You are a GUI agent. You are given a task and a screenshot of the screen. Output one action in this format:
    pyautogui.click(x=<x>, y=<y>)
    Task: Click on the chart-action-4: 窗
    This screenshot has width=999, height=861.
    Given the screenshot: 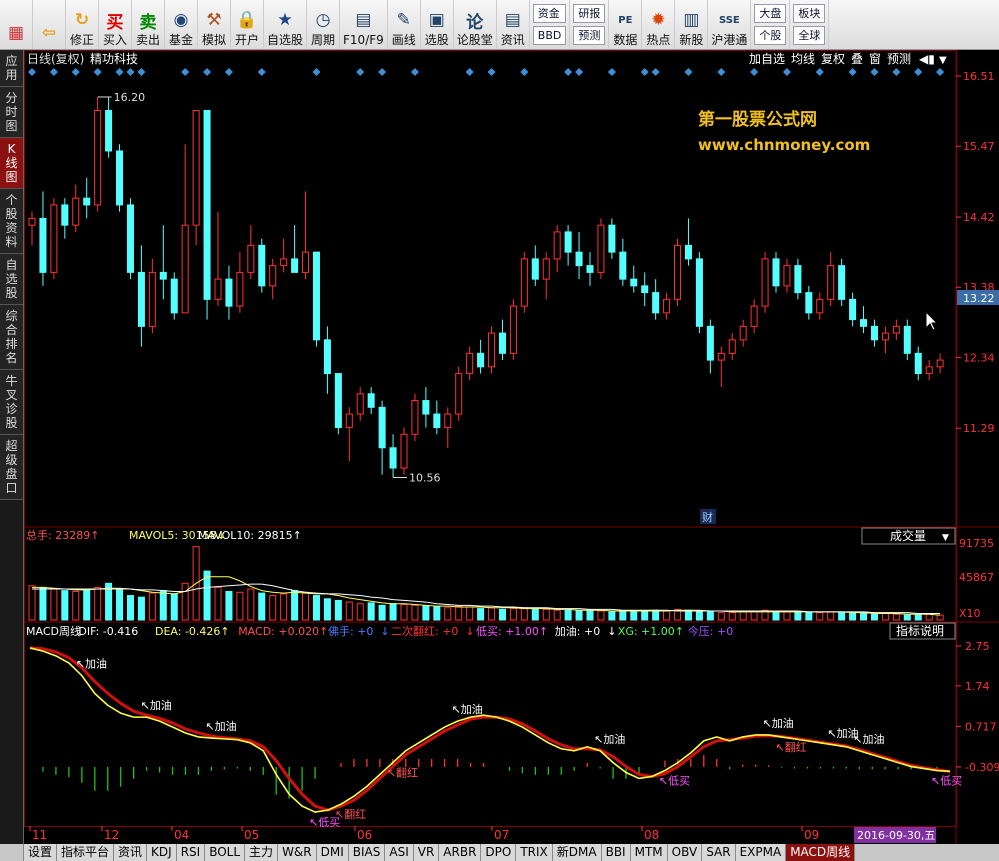 What is the action you would take?
    pyautogui.click(x=875, y=59)
    